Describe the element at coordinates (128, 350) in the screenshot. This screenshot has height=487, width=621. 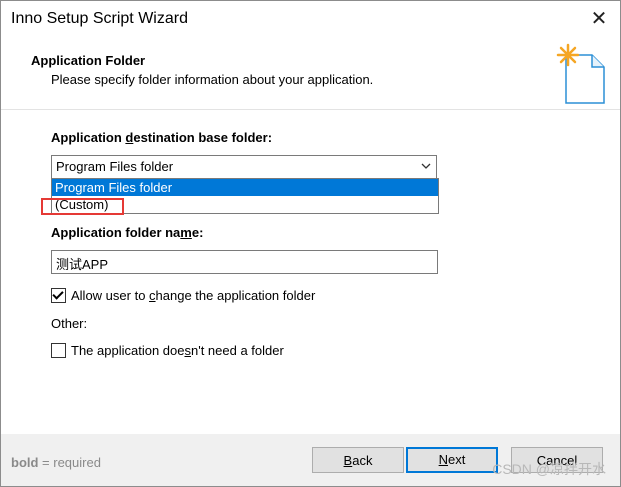
I see `label-text: The application doe` at that location.